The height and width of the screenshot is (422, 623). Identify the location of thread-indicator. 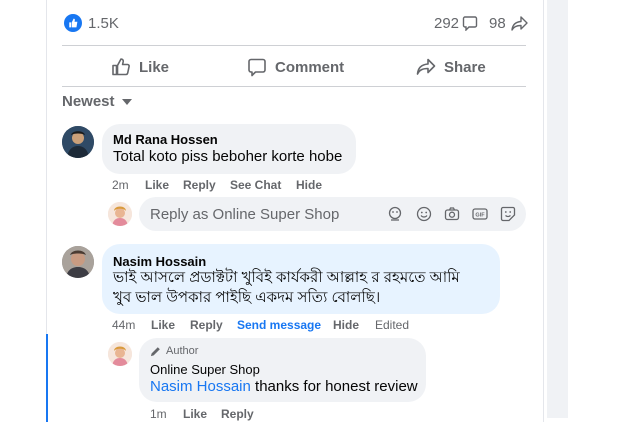
(47, 378).